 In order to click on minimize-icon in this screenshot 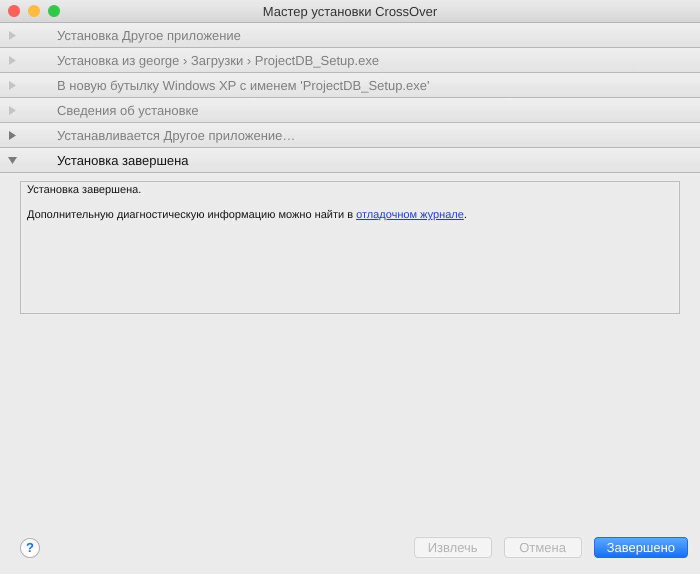, I will do `click(34, 11)`.